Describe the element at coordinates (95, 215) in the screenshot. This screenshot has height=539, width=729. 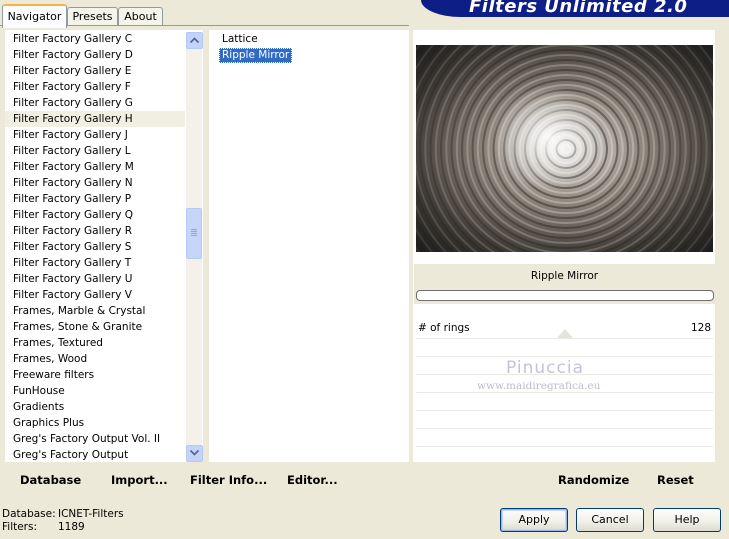
I see `category-item: Filter Factory Gallery Q` at that location.